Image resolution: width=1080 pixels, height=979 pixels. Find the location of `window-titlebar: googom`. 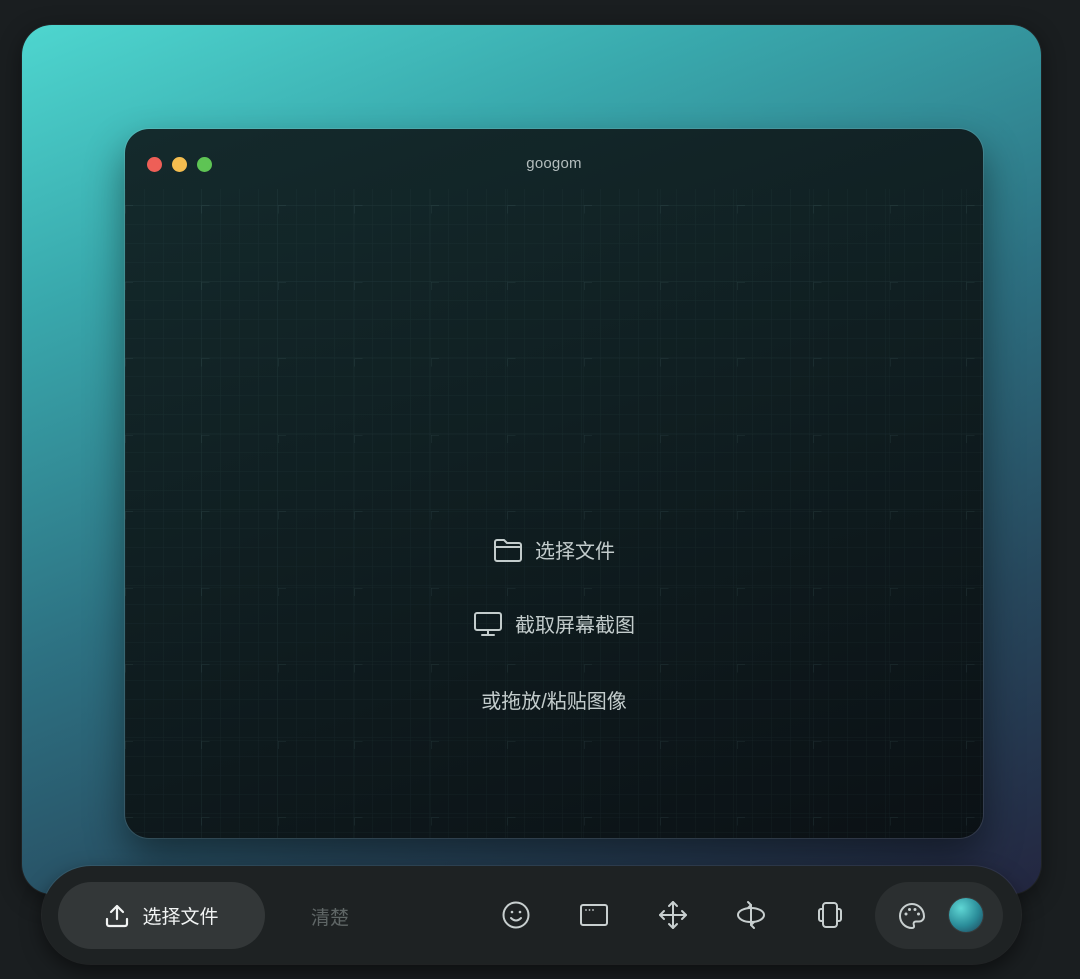

window-titlebar: googom is located at coordinates (554, 164).